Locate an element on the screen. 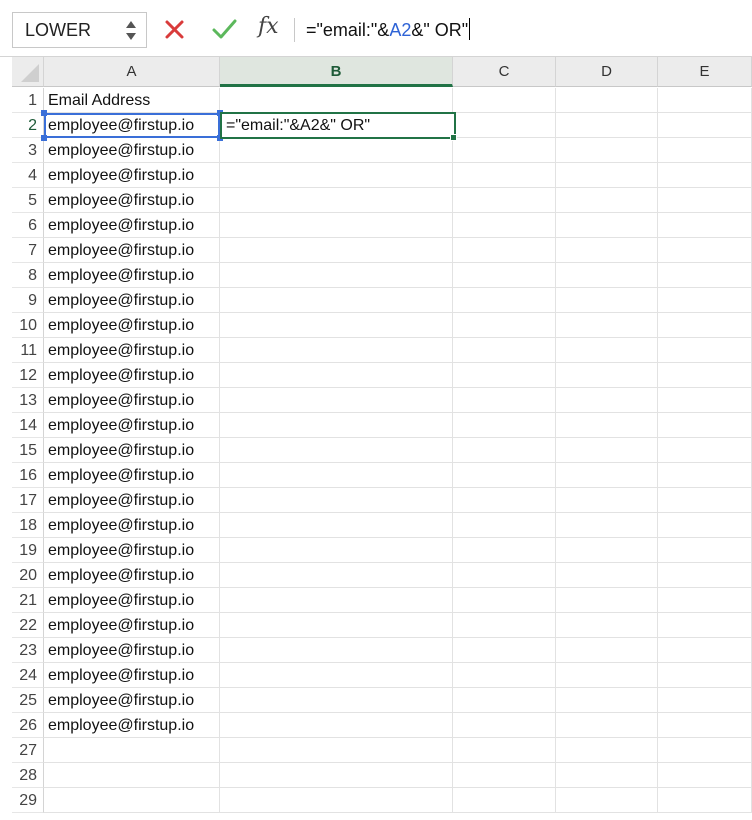 Image resolution: width=752 pixels, height=820 pixels. cell-e13 is located at coordinates (705, 400).